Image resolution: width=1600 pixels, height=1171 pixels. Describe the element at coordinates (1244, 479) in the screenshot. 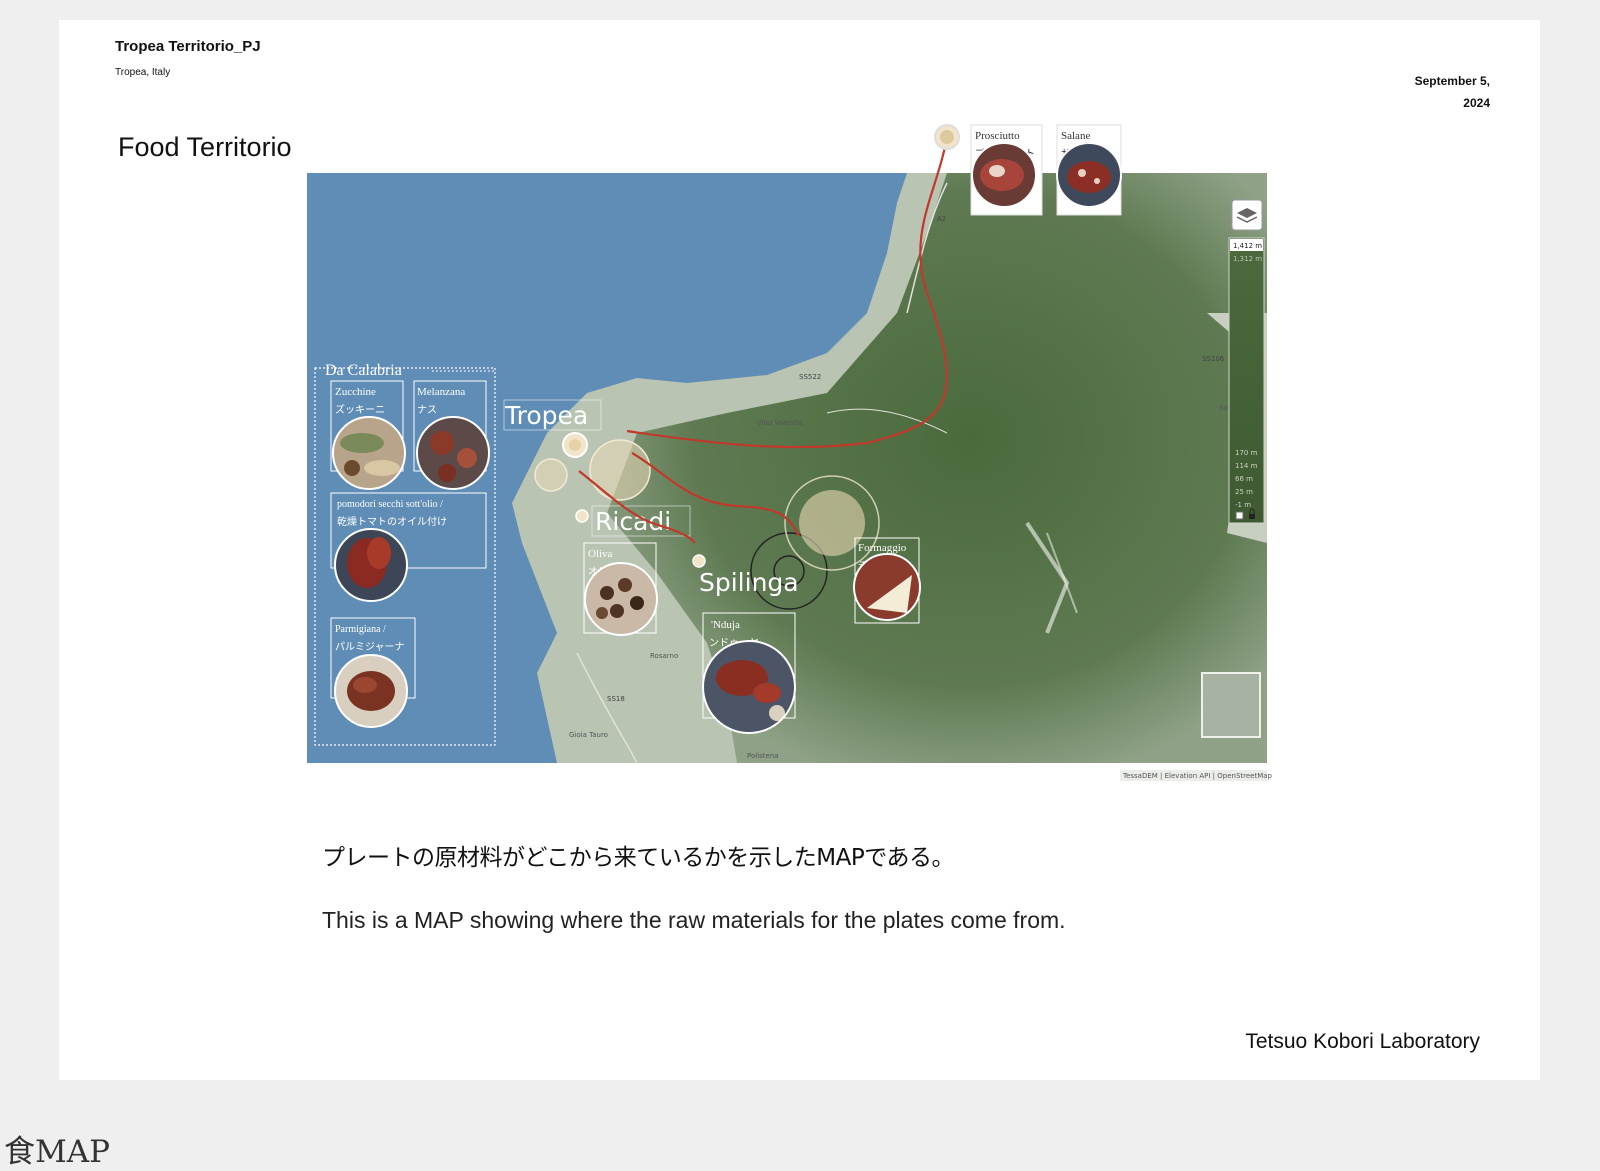

I see `elevation-tick: 66 m` at that location.